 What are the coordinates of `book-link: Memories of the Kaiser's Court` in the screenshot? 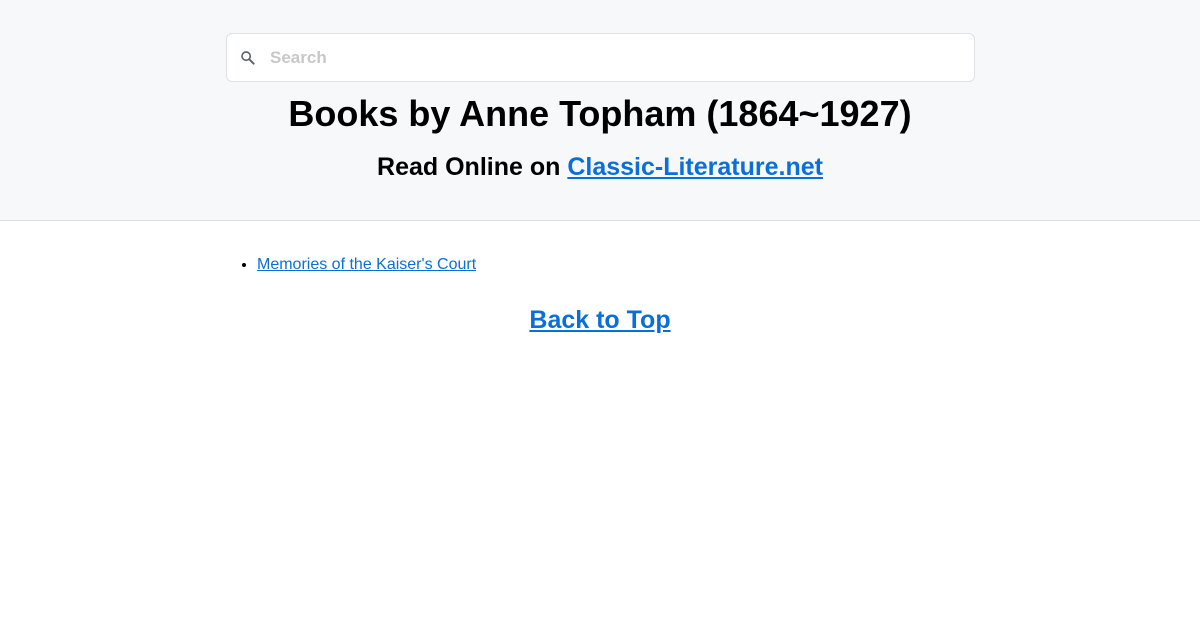 It's located at (366, 264).